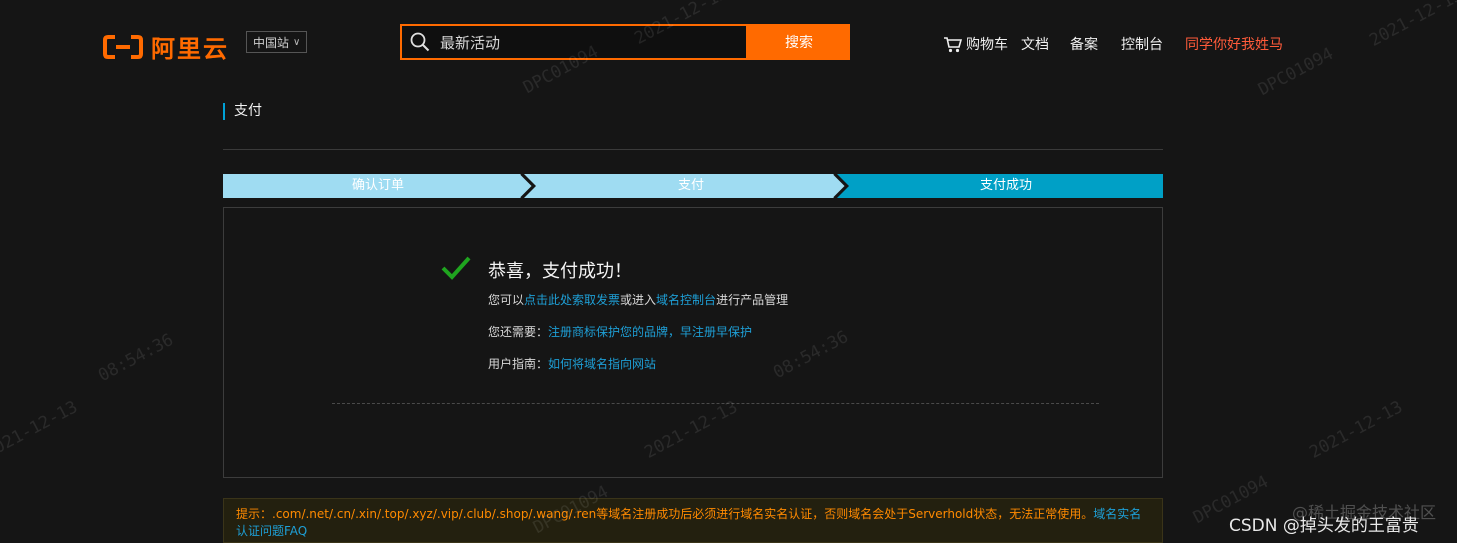 The width and height of the screenshot is (1457, 543). Describe the element at coordinates (987, 45) in the screenshot. I see `cart-label: 购物车` at that location.